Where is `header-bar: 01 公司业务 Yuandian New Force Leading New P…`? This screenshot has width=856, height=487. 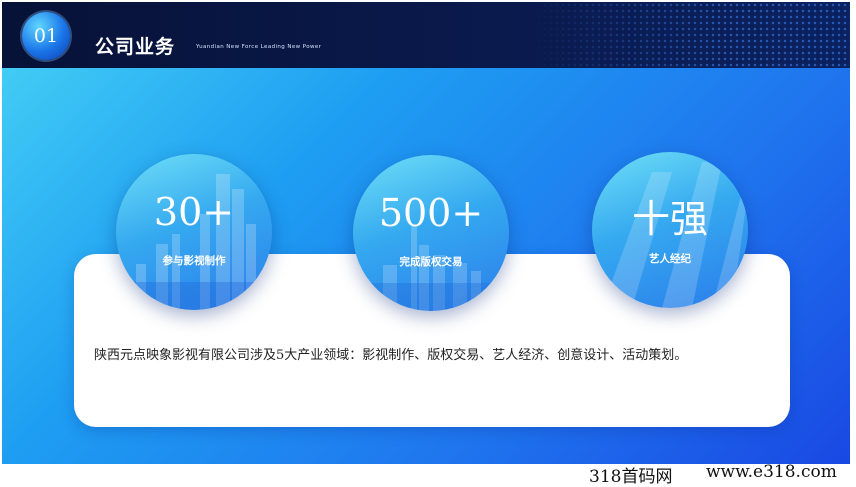 header-bar: 01 公司业务 Yuandian New Force Leading New P… is located at coordinates (426, 35).